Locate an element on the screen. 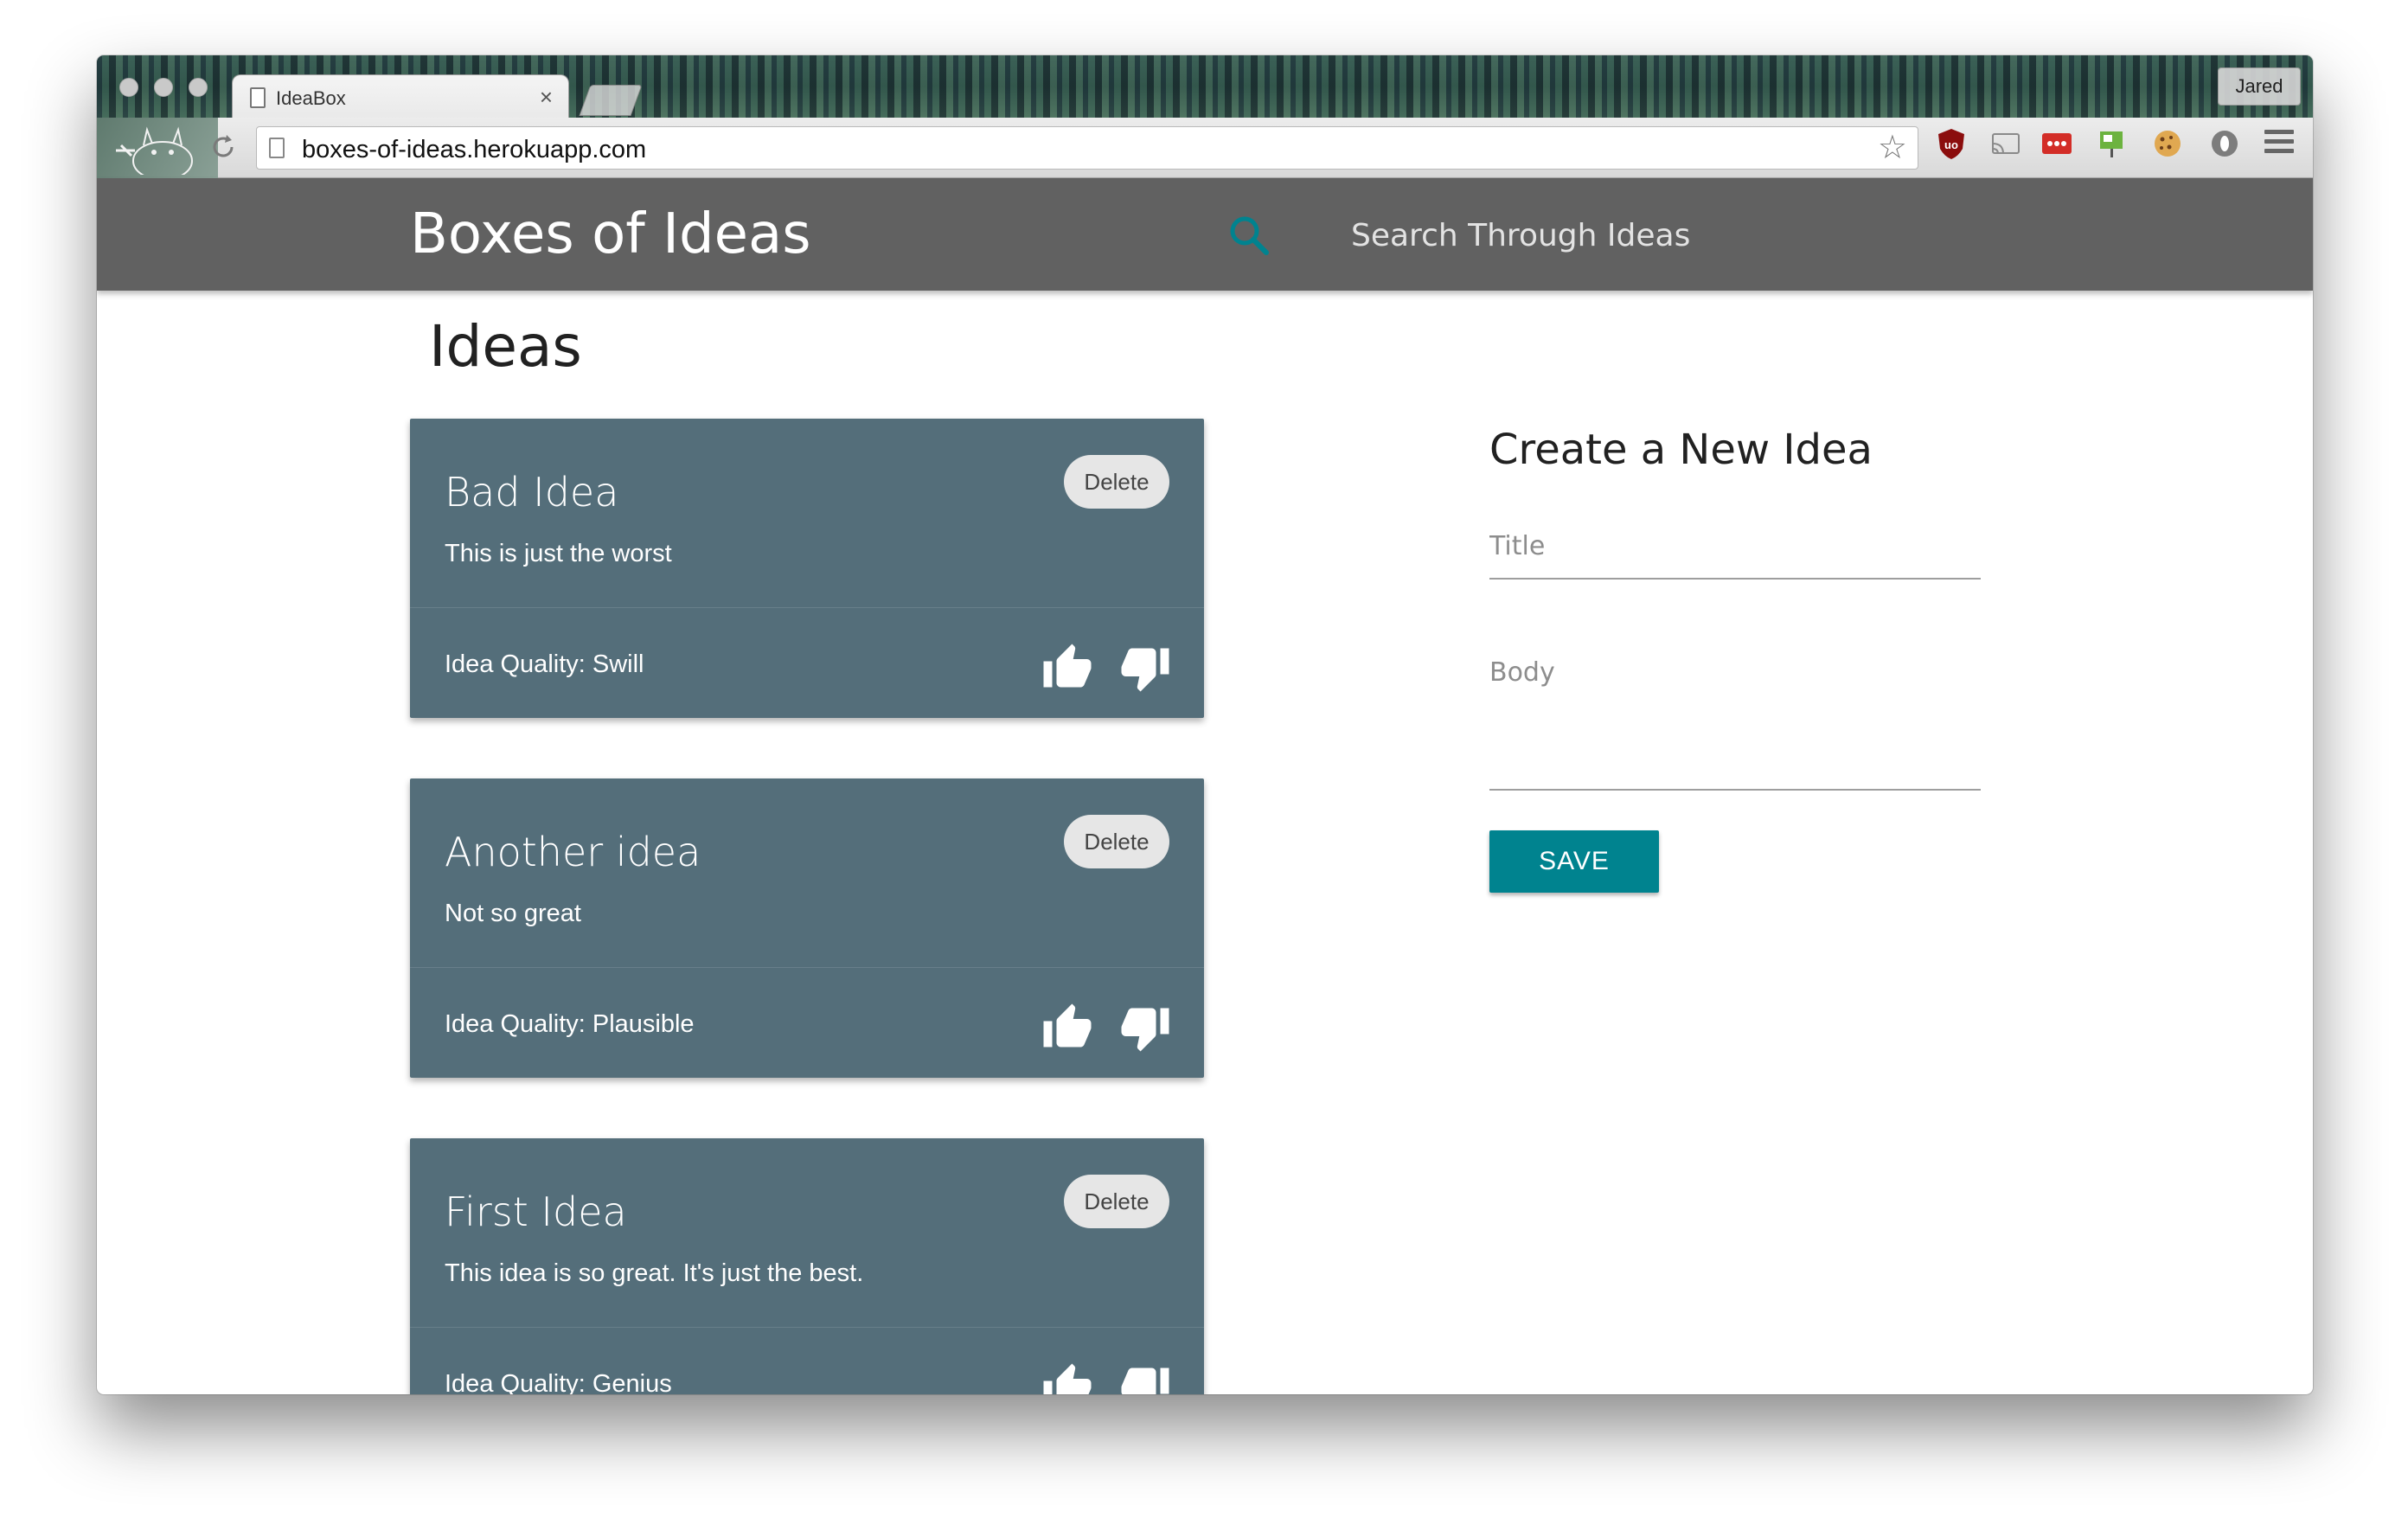 The image size is (2408, 1531). brand-title: Boxes of Ideas is located at coordinates (610, 234).